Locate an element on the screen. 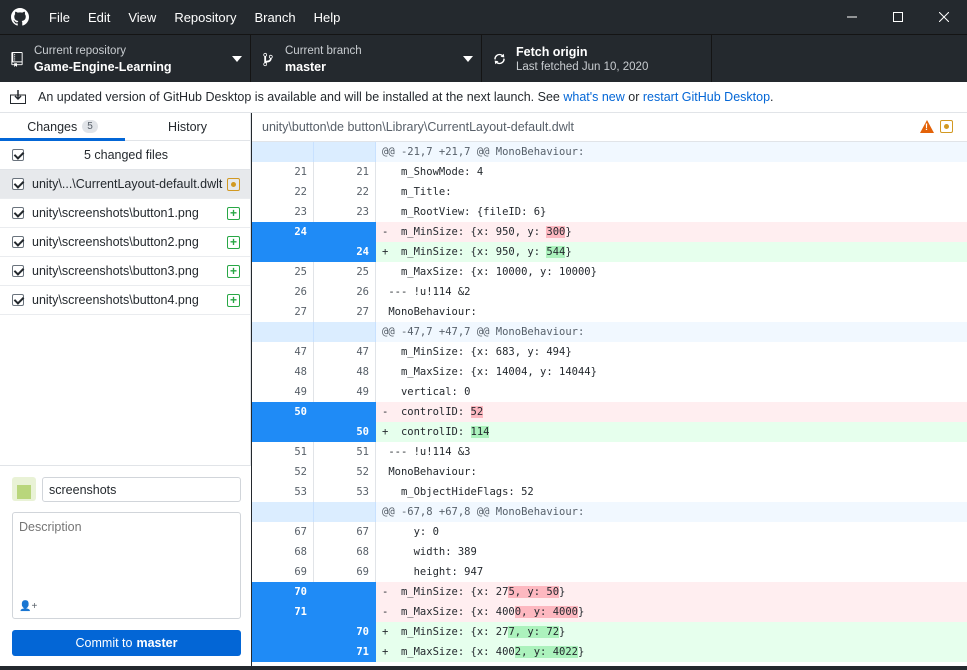  diff-context-line: 26 26 --- !u!114 &2 is located at coordinates (609, 292).